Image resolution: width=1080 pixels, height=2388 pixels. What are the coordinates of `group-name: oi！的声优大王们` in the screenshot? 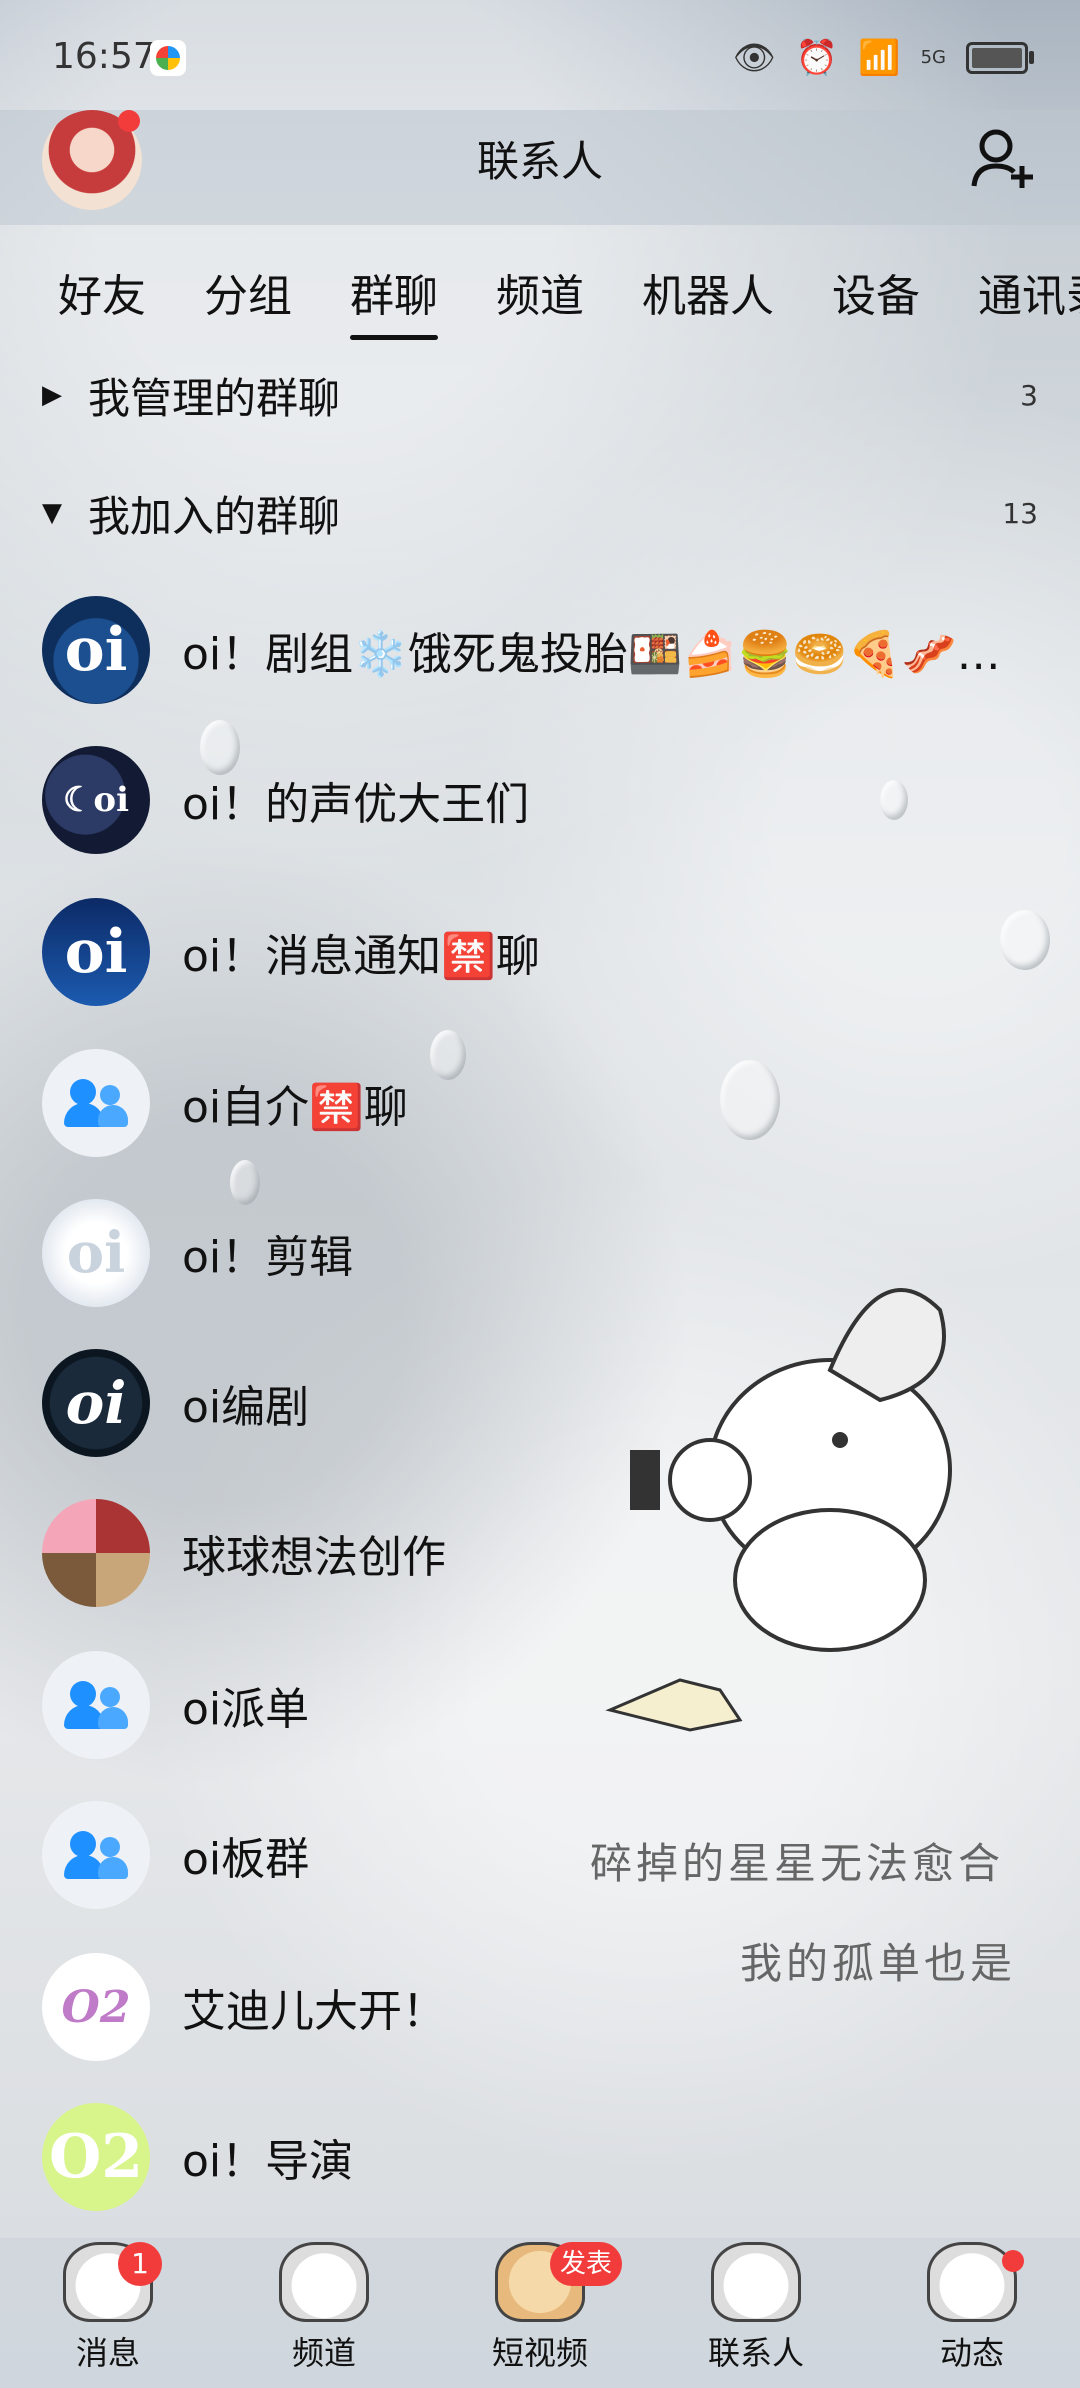 It's located at (356, 804).